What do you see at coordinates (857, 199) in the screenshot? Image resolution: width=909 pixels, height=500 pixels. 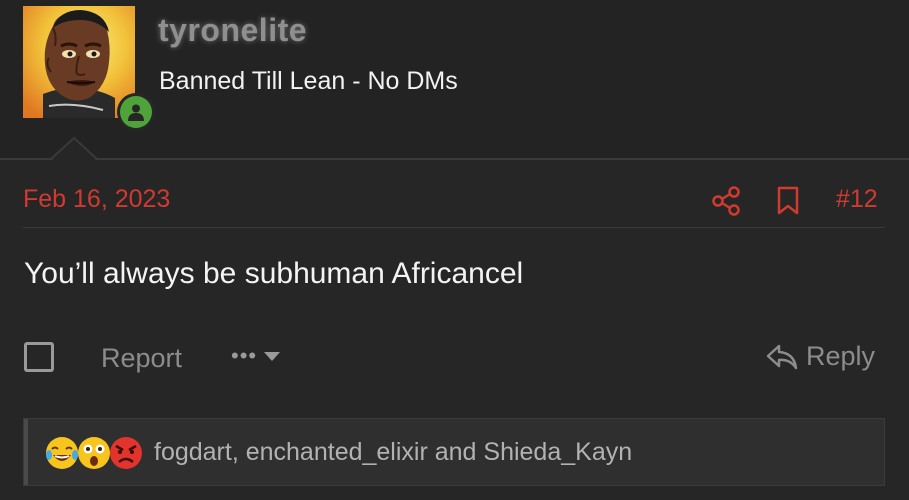 I see `post-number-link: #12` at bounding box center [857, 199].